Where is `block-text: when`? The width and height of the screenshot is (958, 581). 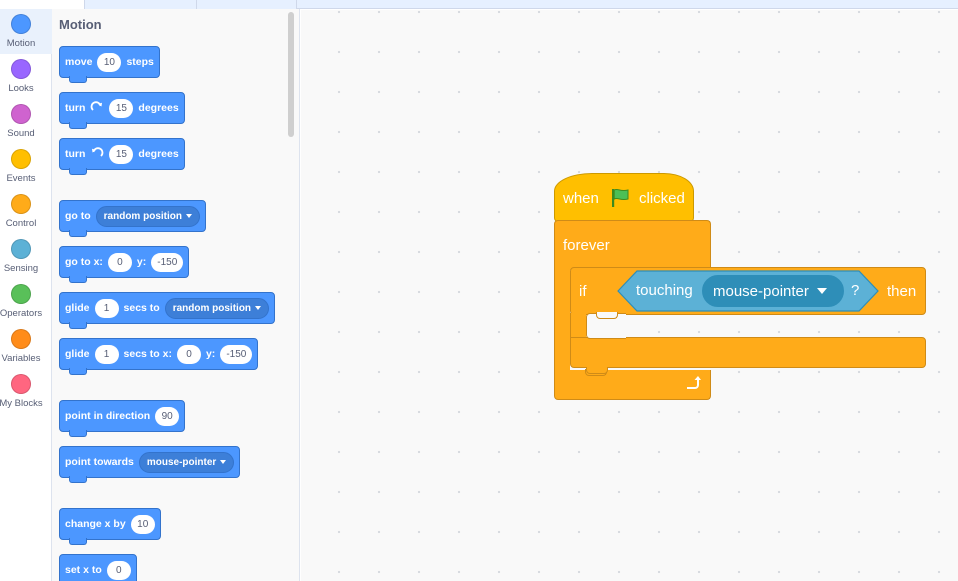
block-text: when is located at coordinates (581, 198).